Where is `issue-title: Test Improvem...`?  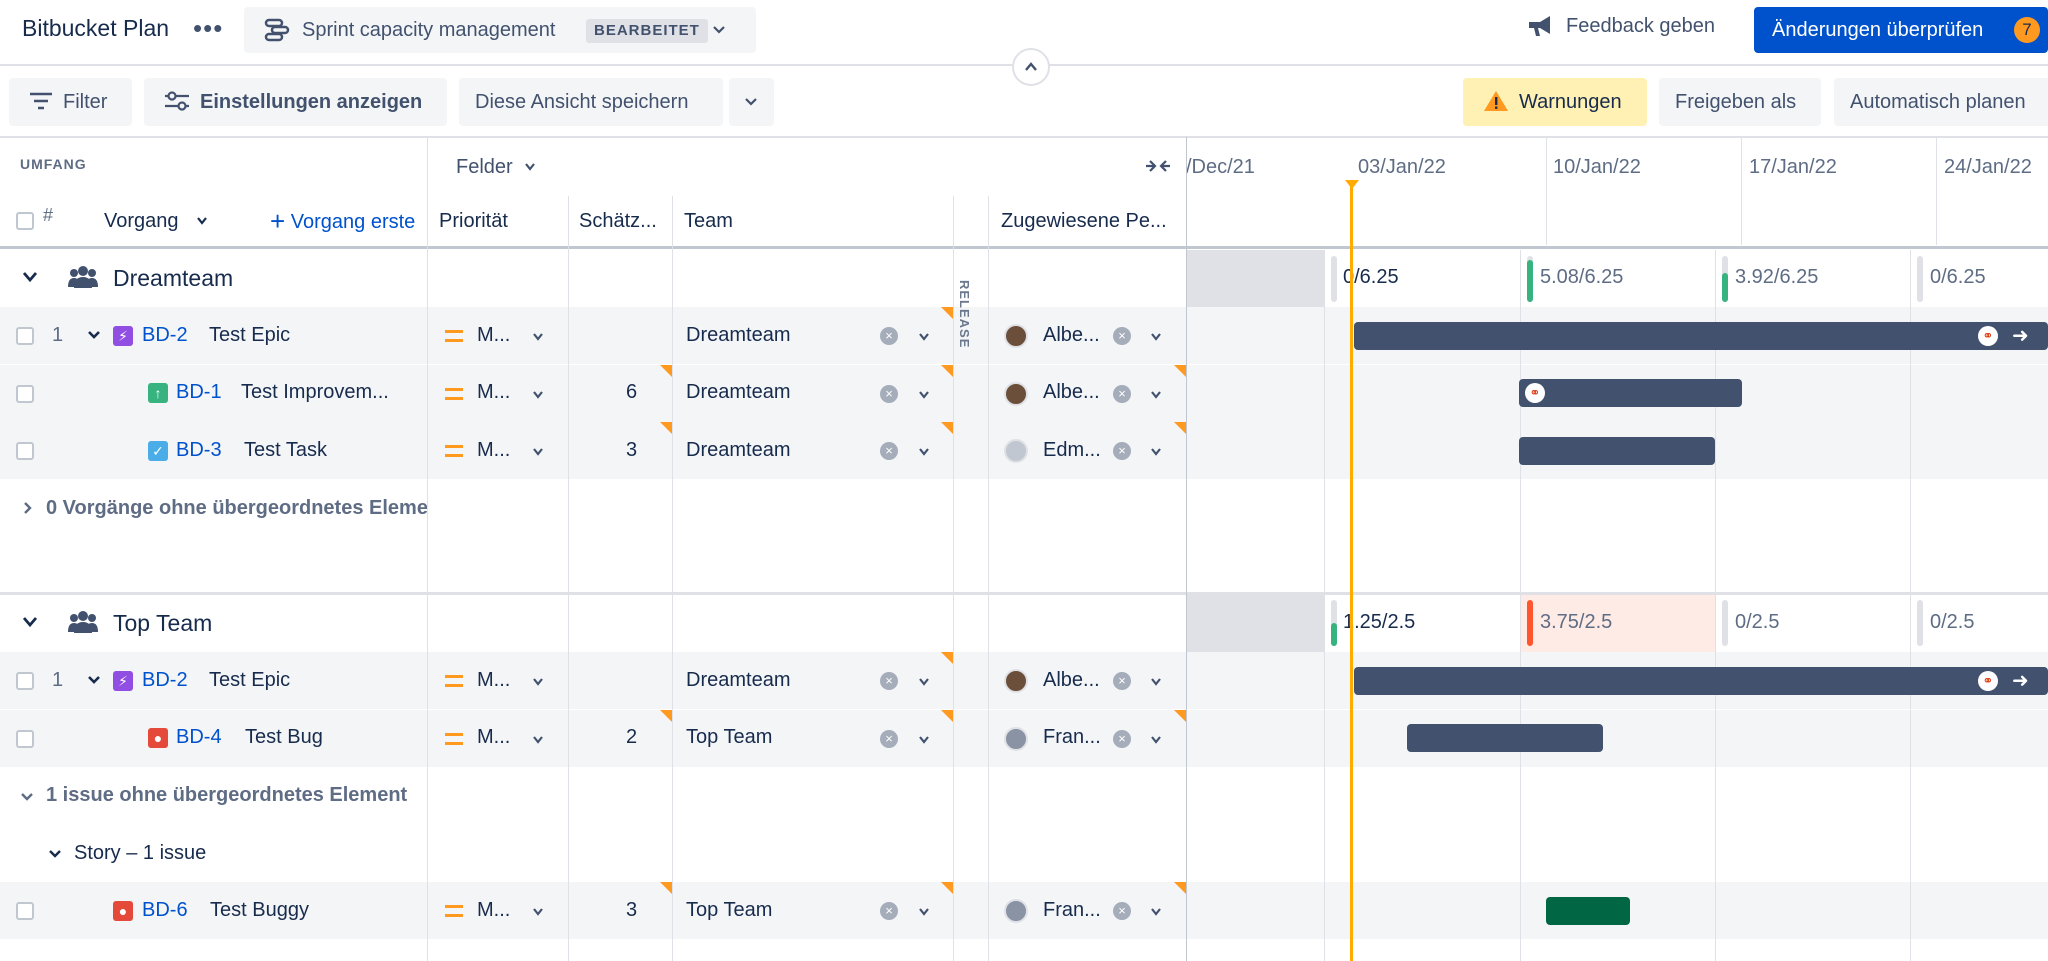
issue-title: Test Improvem... is located at coordinates (315, 392).